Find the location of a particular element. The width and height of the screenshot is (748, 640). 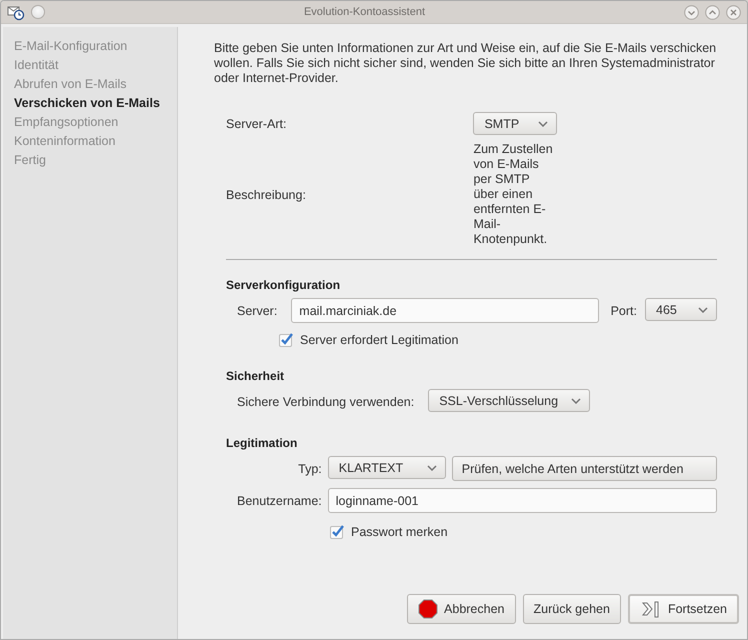

description-text: Zum Zustellen von E-Mails per SMTP über einen entfernten E-Mail-Knotenpunkt. is located at coordinates (513, 194).